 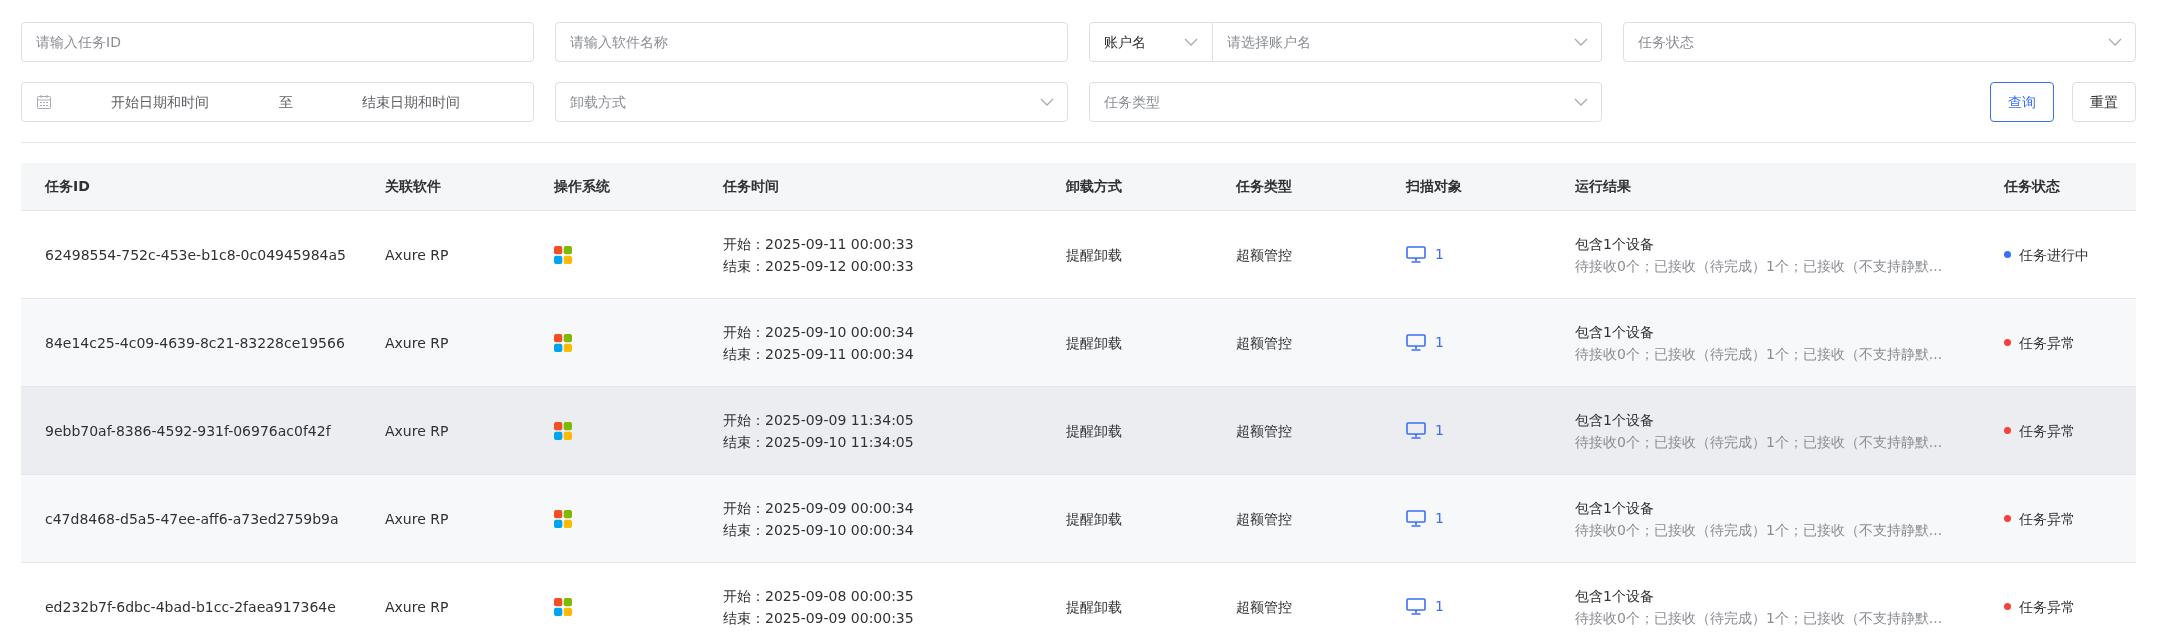 What do you see at coordinates (818, 420) in the screenshot?
I see `start-time: 开始：2025-09-09 11:34:05` at bounding box center [818, 420].